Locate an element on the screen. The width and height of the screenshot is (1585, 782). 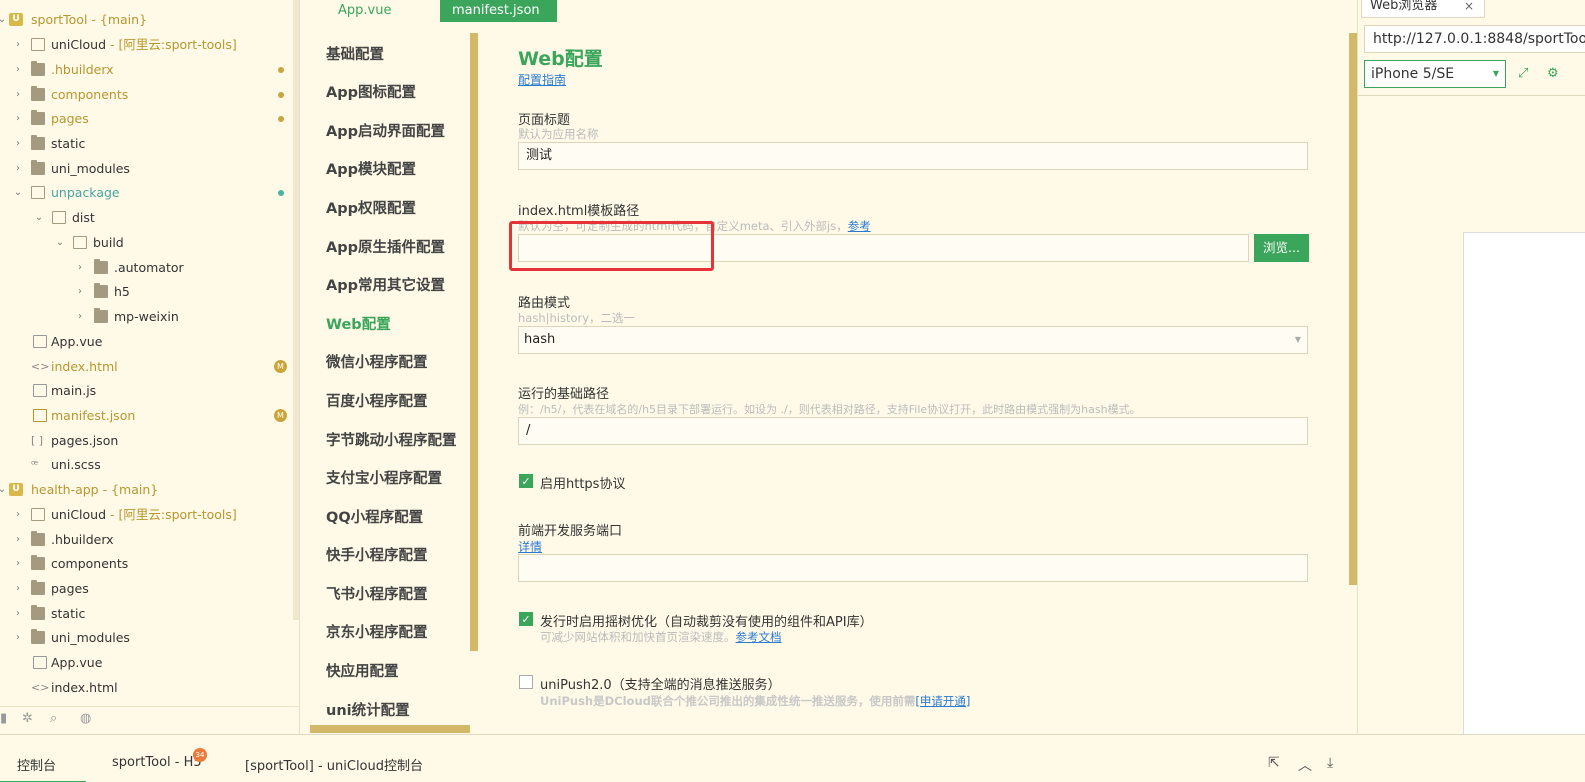
tree-row-unpackage: ⌄ unpackage is located at coordinates (149, 193).